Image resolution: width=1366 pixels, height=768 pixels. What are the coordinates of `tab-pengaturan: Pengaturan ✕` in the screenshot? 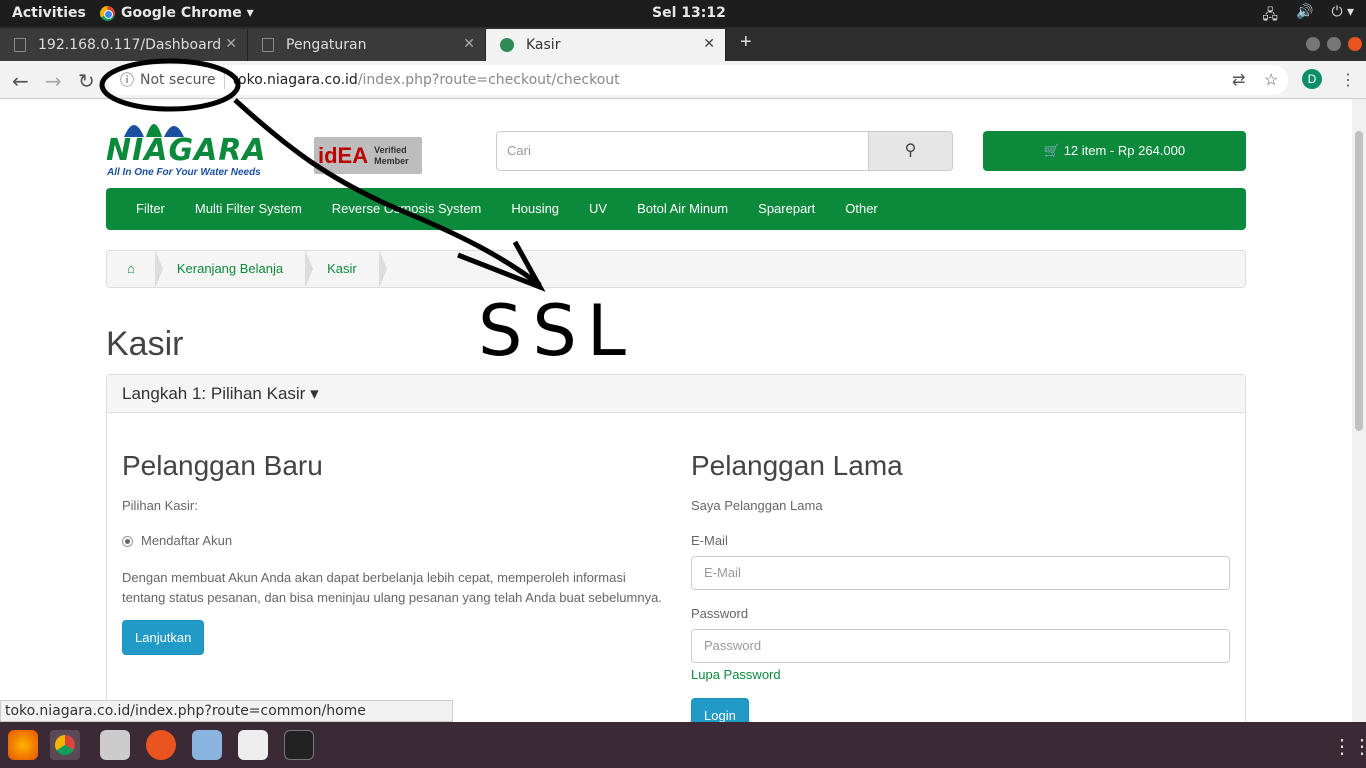 It's located at (367, 45).